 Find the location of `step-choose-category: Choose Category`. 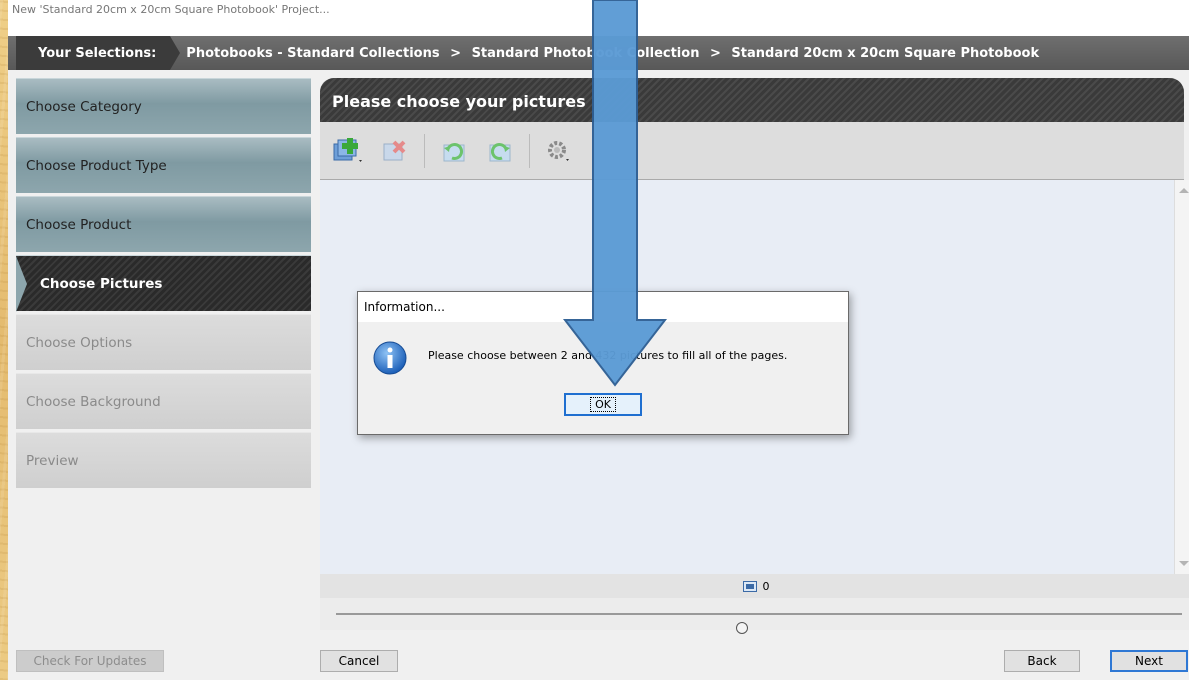

step-choose-category: Choose Category is located at coordinates (163, 106).